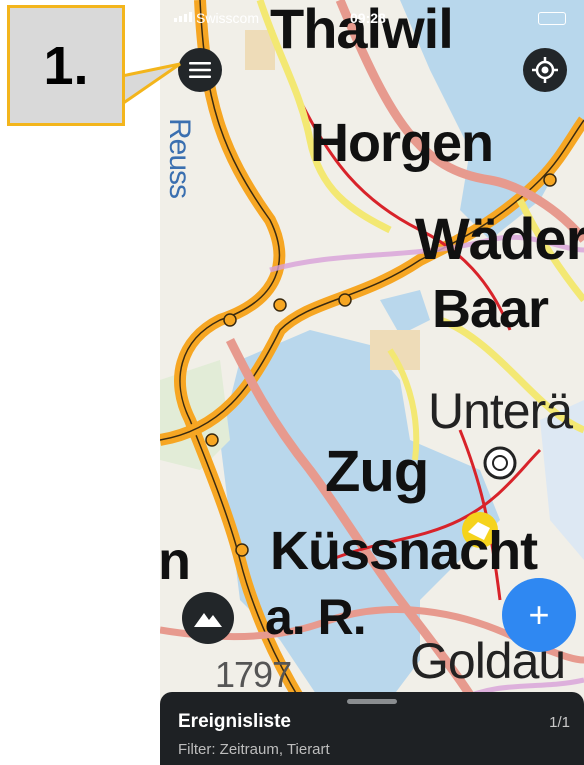 This screenshot has height=765, width=584. I want to click on event-count: 1/1, so click(559, 722).